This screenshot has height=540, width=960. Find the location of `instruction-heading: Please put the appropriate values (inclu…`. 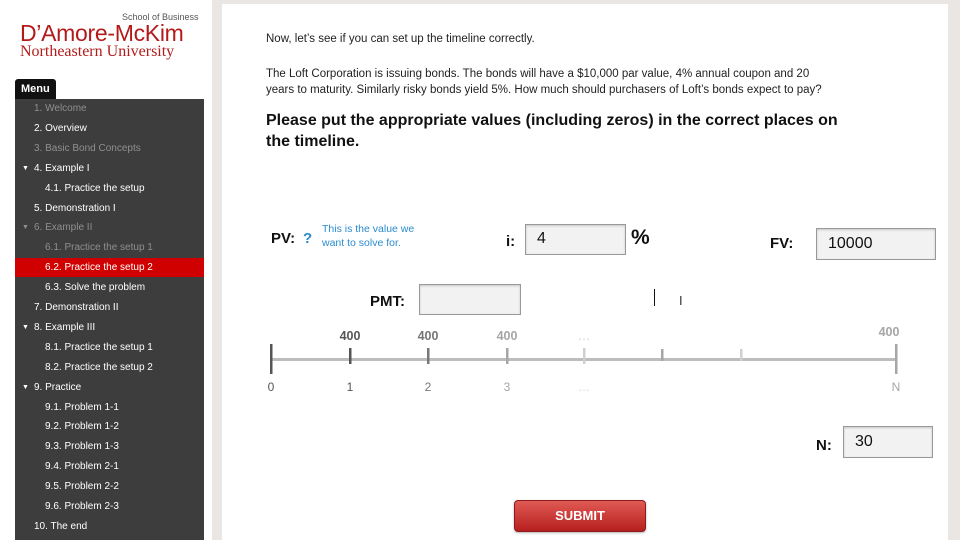

instruction-heading: Please put the appropriate values (inclu… is located at coordinates (576, 131).